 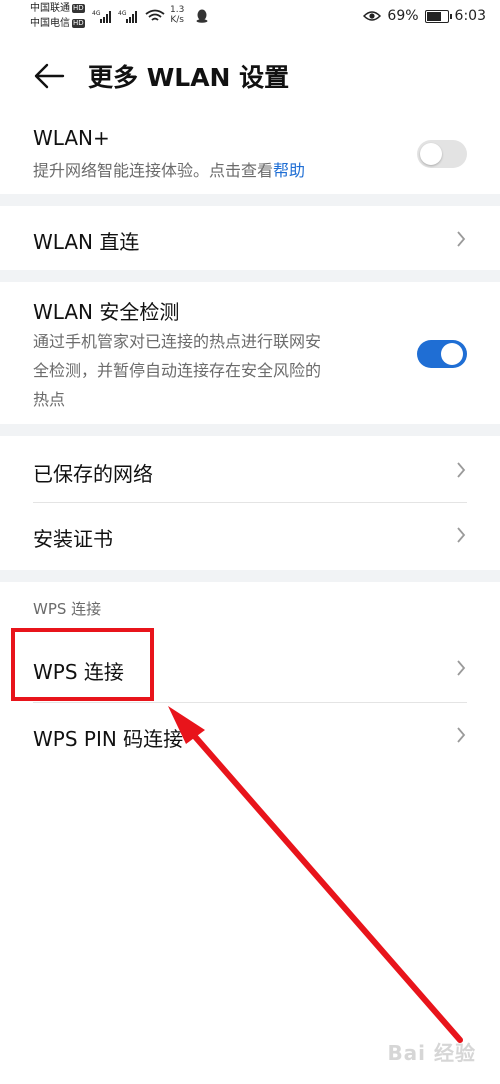 I want to click on wlan-security-title: WLAN 安全检测, so click(x=106, y=312).